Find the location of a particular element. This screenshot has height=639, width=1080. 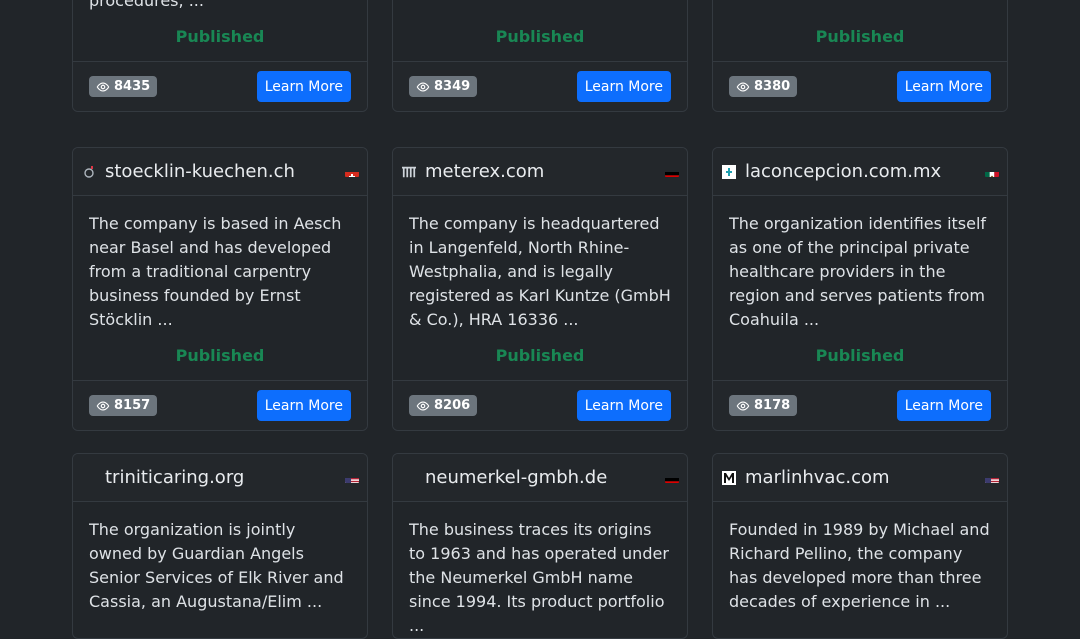

views-badge: 8206 is located at coordinates (443, 405).